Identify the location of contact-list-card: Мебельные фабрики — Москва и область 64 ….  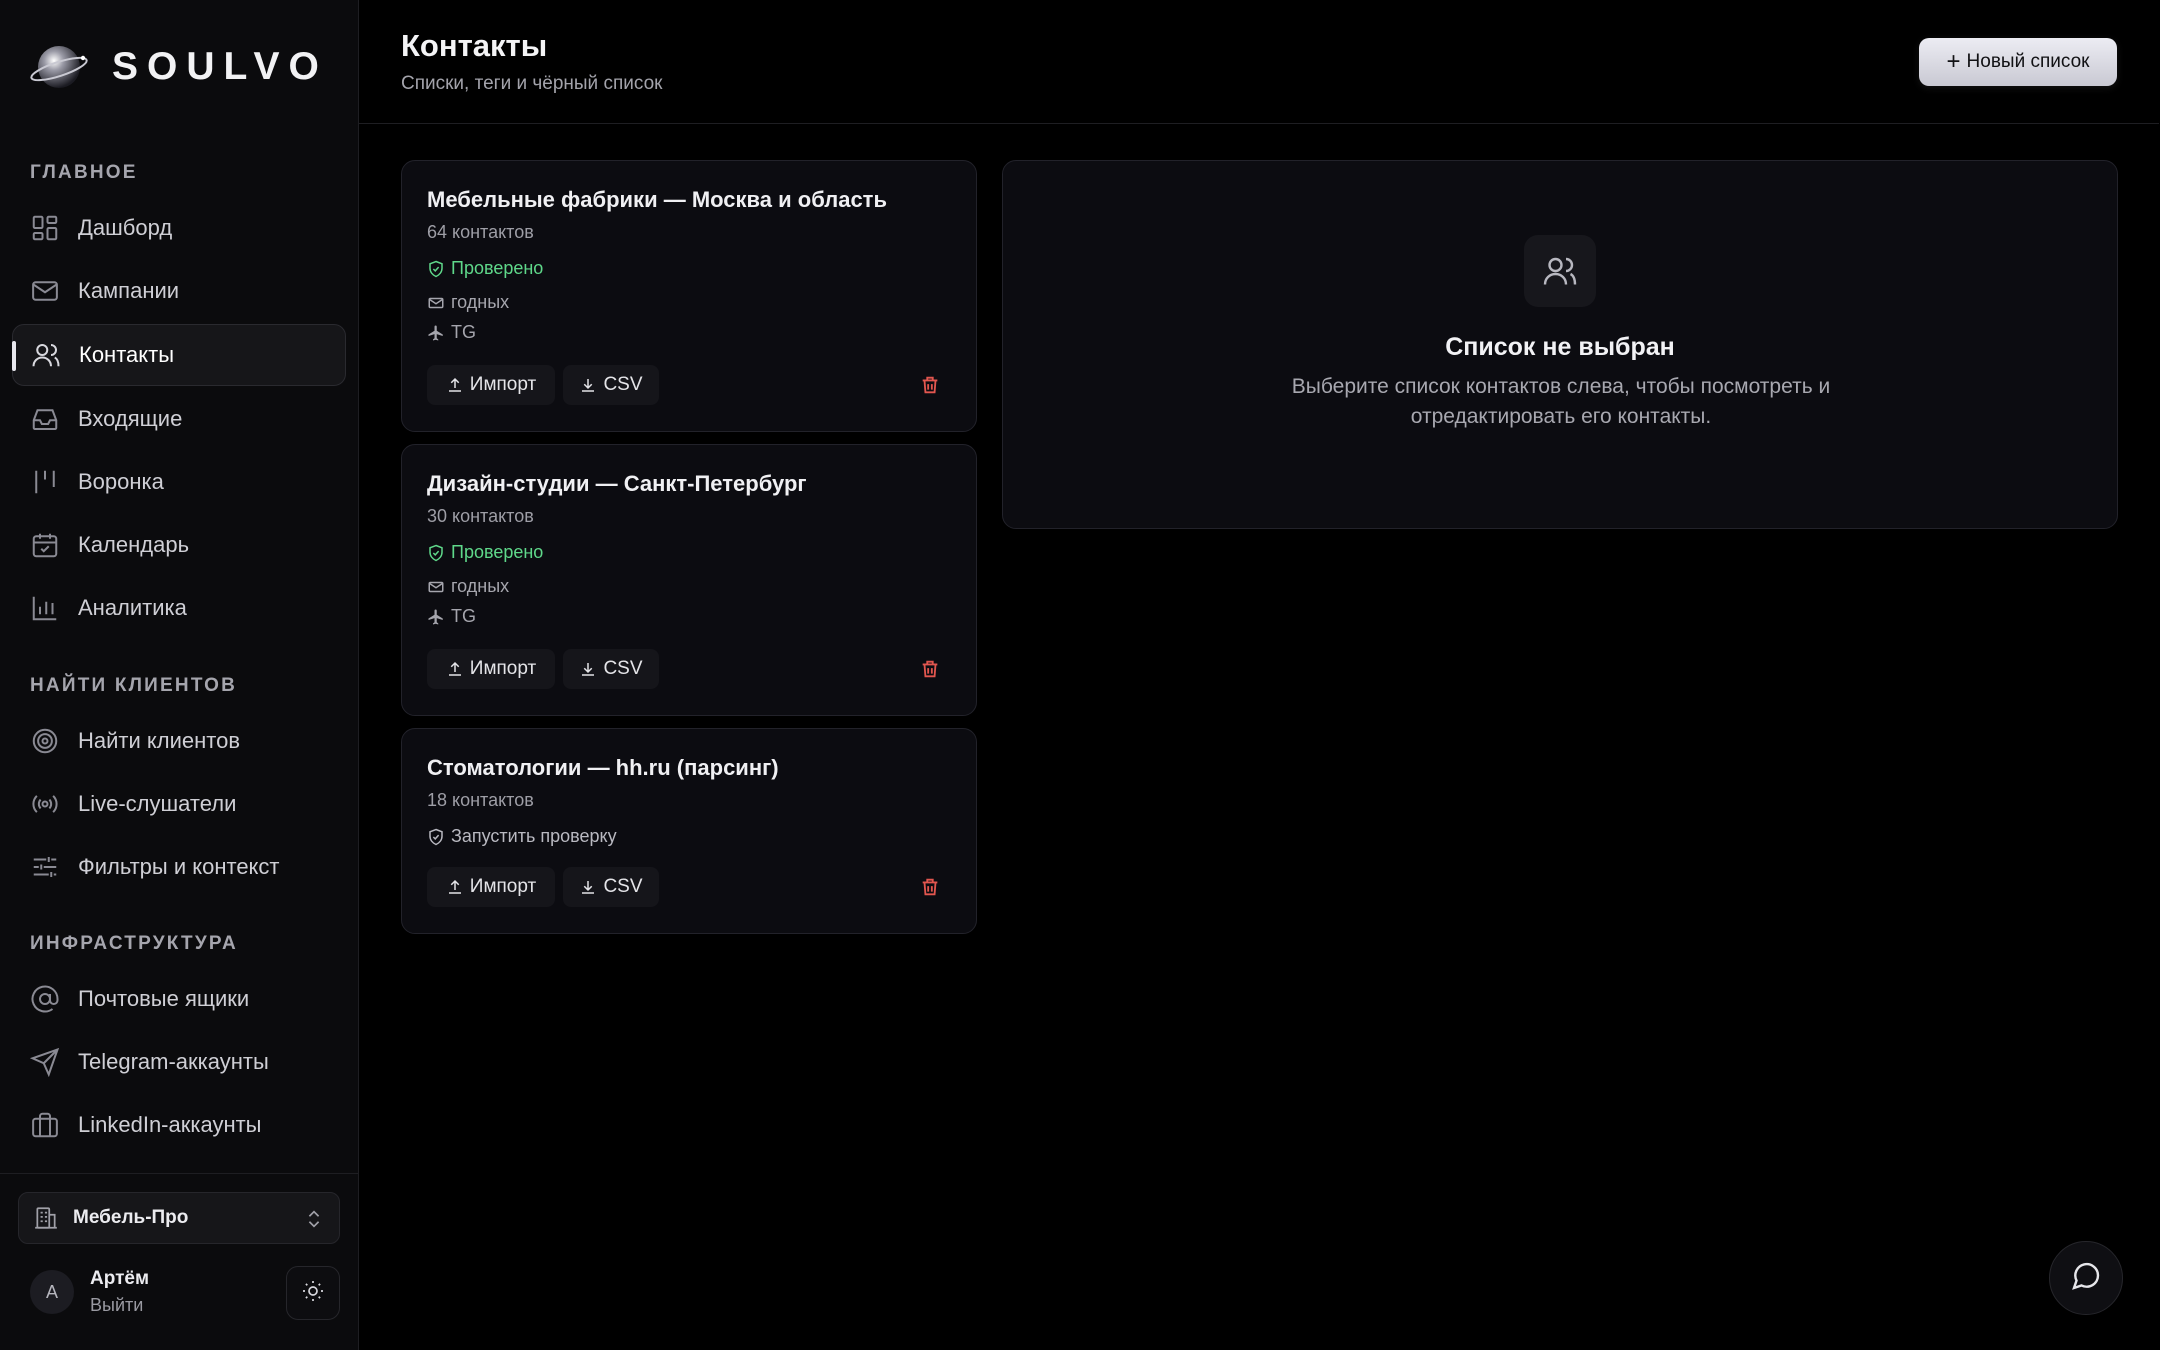
(689, 296).